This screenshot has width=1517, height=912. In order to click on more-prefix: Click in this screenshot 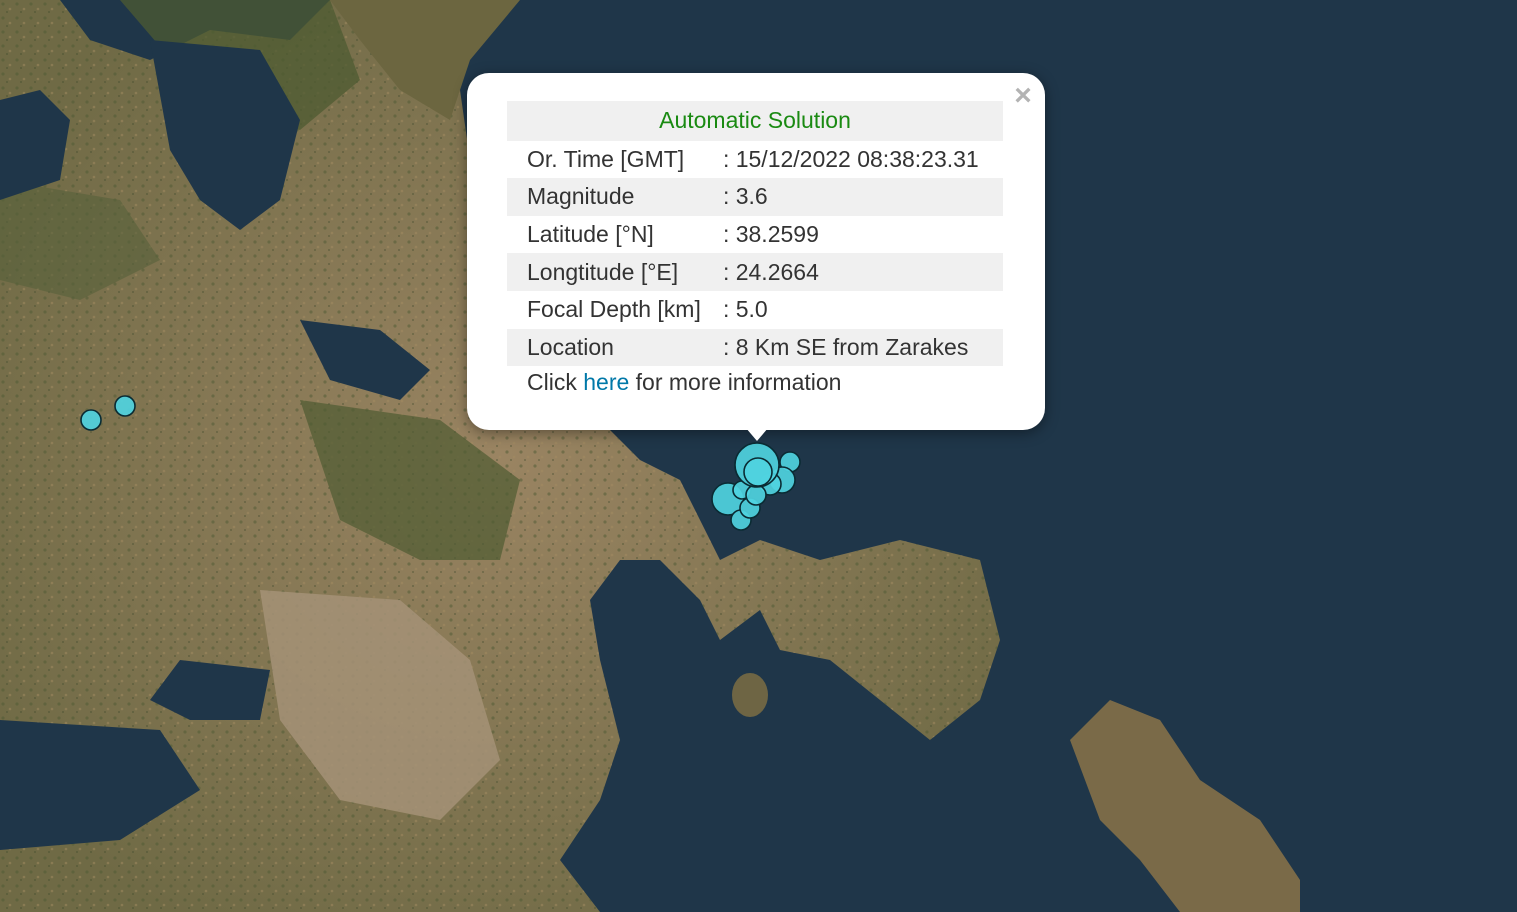, I will do `click(552, 382)`.